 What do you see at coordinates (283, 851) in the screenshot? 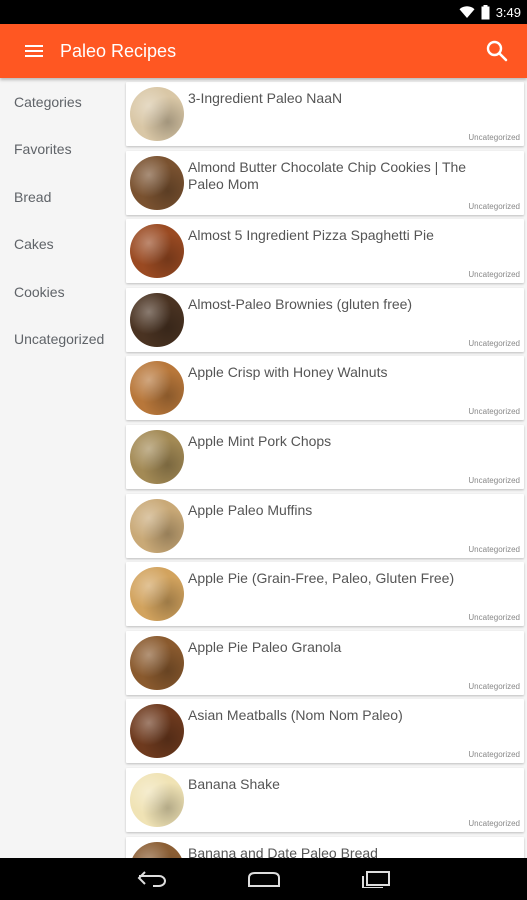
I see `recipe-title: Banana and Date Paleo Bread` at bounding box center [283, 851].